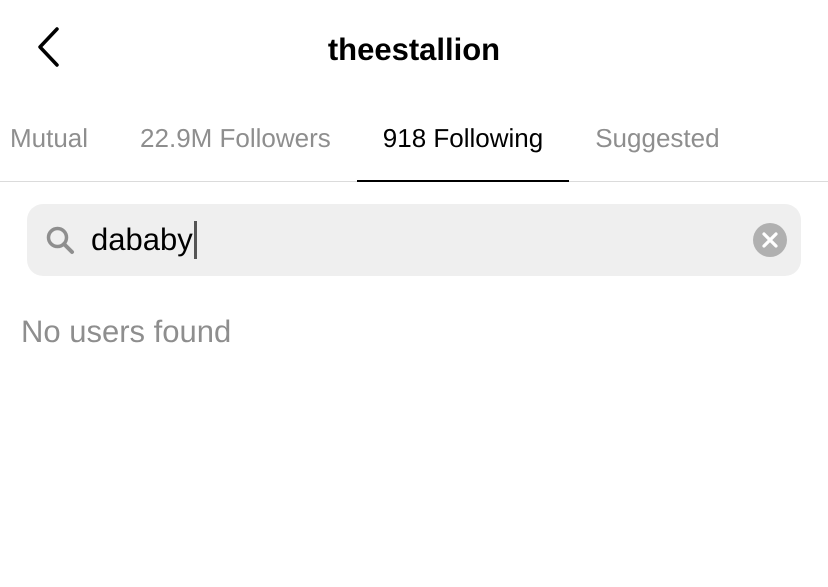 The image size is (828, 587). Describe the element at coordinates (57, 139) in the screenshot. I see `tab: Mutual` at that location.